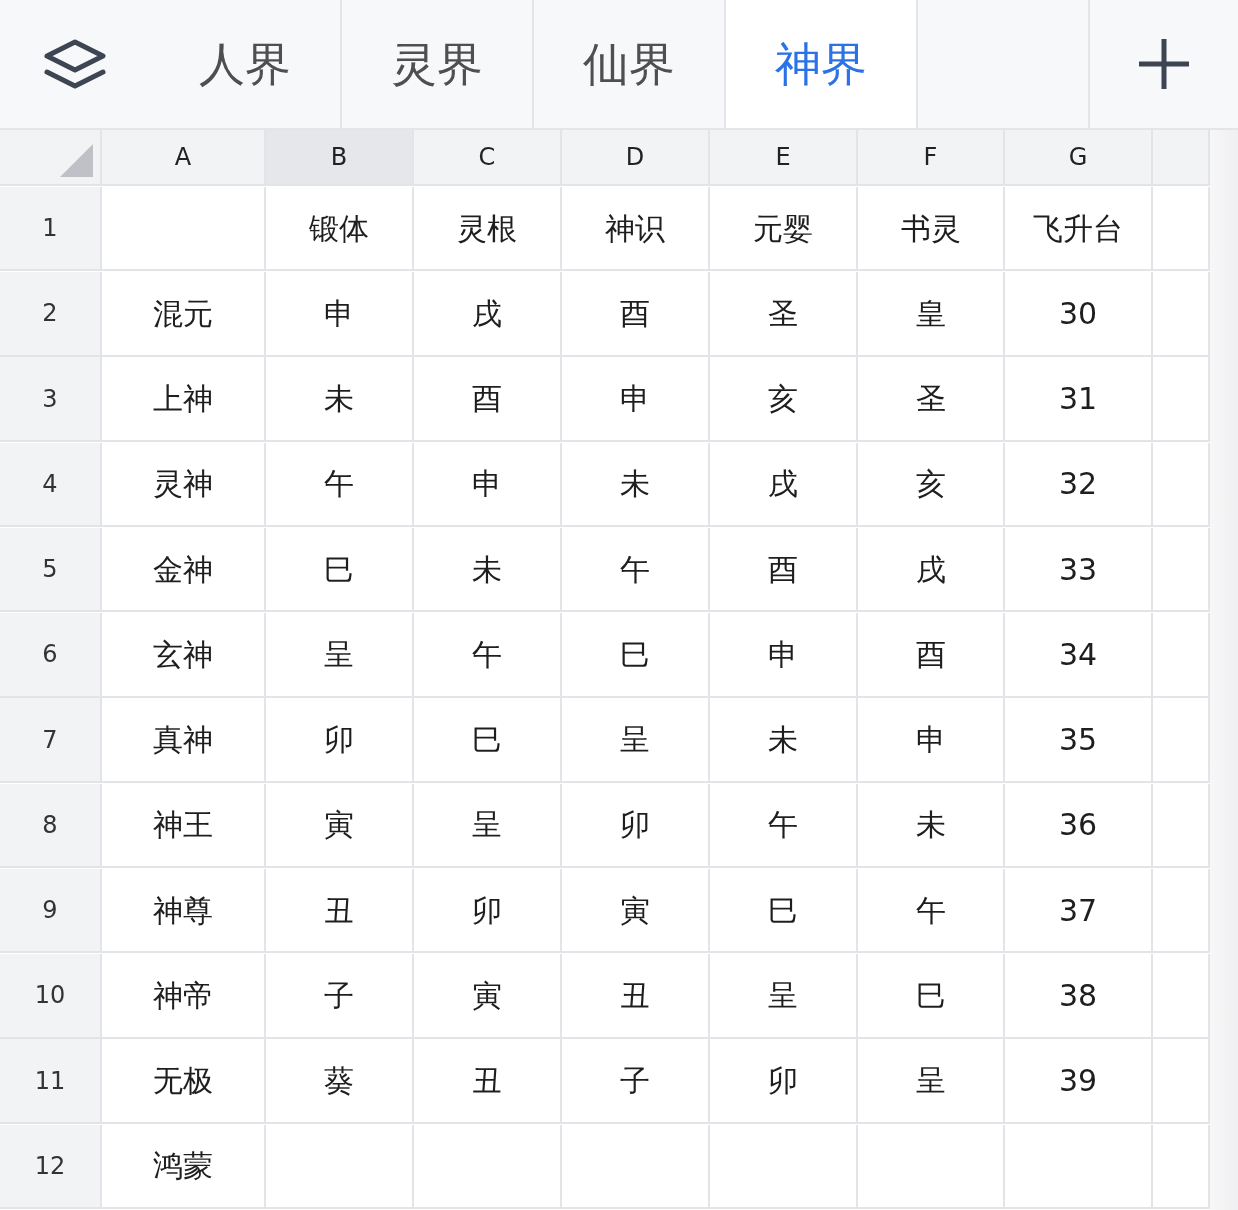  What do you see at coordinates (1079, 314) in the screenshot?
I see `table-cell: 30` at bounding box center [1079, 314].